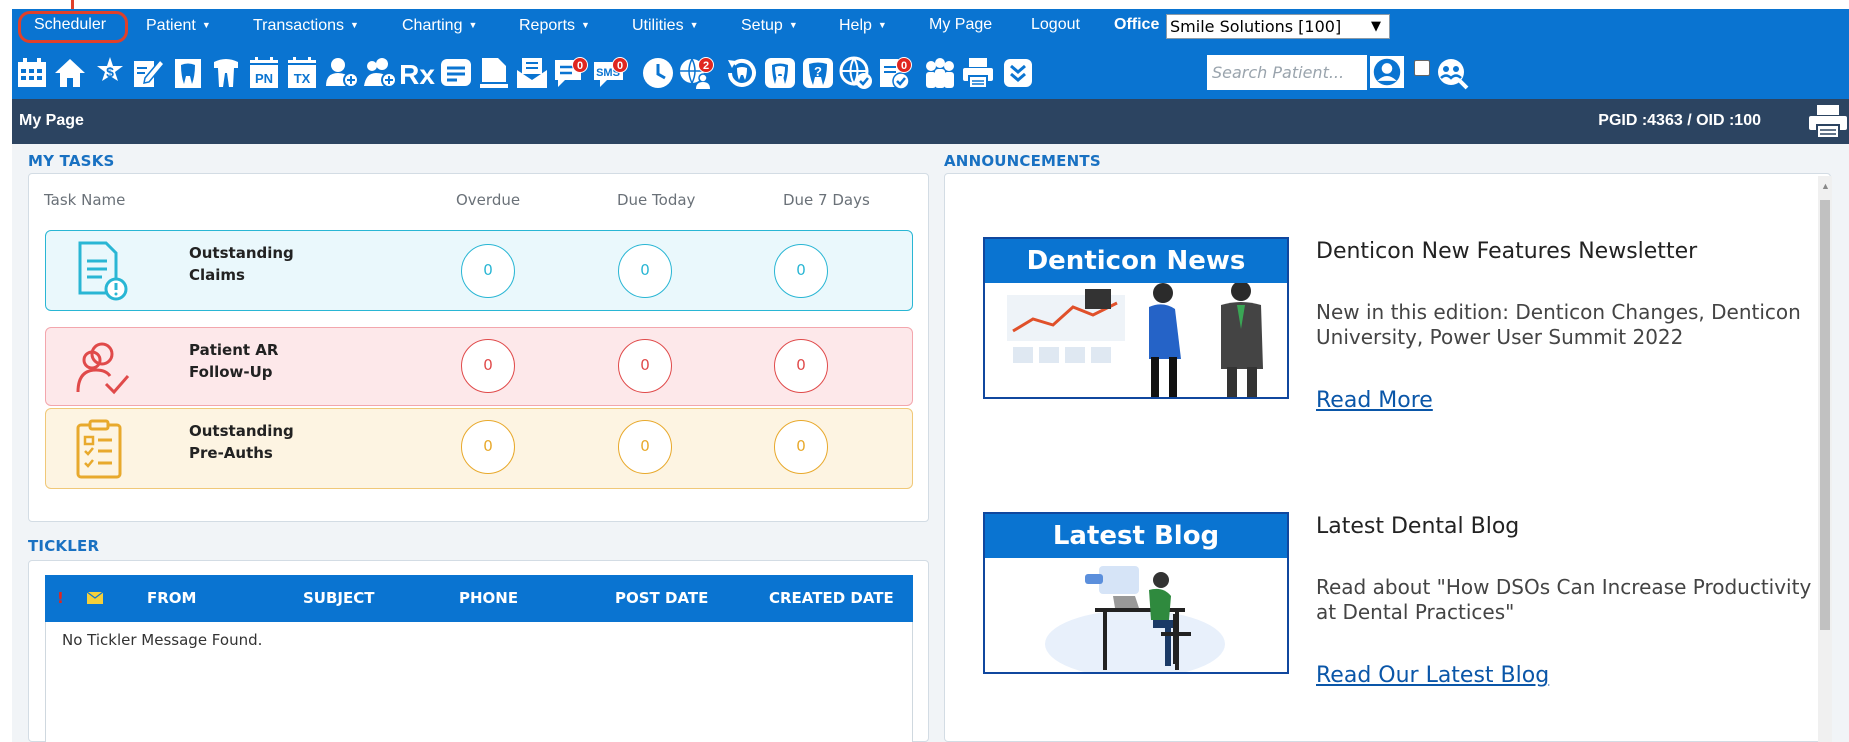  I want to click on search-option-checkbox, so click(1422, 68).